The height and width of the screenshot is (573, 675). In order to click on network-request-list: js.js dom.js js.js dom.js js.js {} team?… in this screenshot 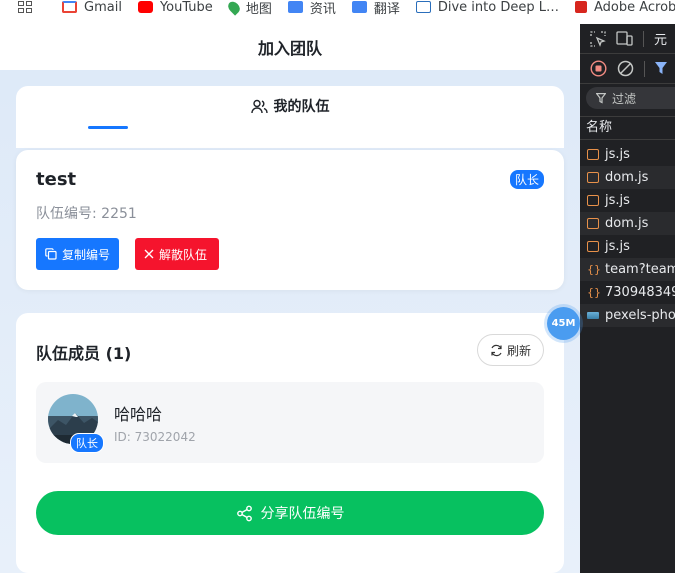, I will do `click(627, 235)`.